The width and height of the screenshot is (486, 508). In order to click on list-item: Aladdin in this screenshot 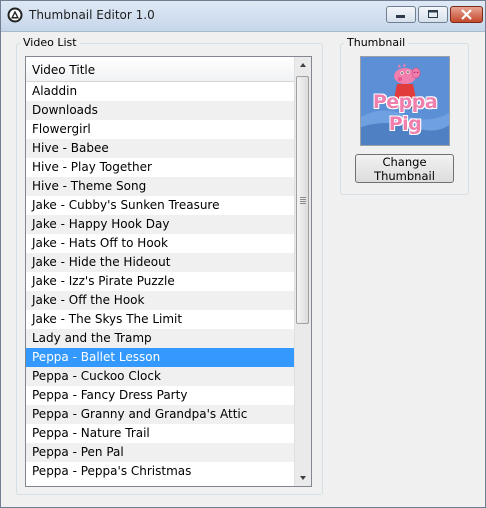, I will do `click(160, 91)`.